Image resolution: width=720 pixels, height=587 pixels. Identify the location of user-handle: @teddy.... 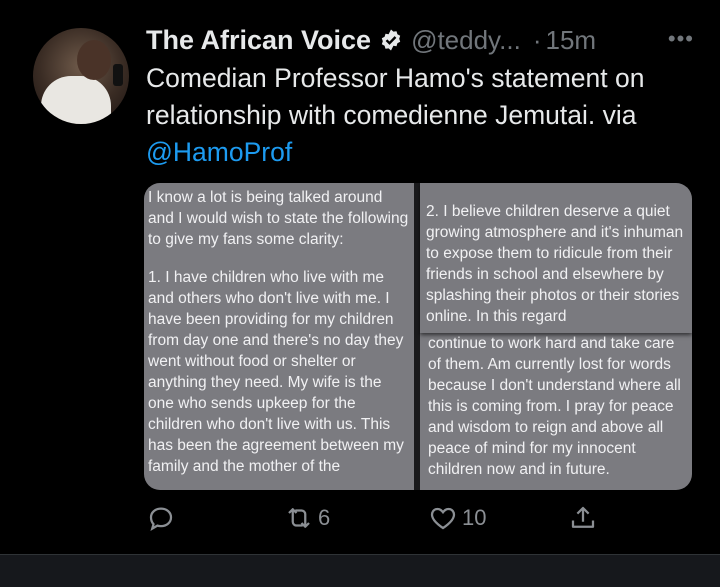
(466, 40).